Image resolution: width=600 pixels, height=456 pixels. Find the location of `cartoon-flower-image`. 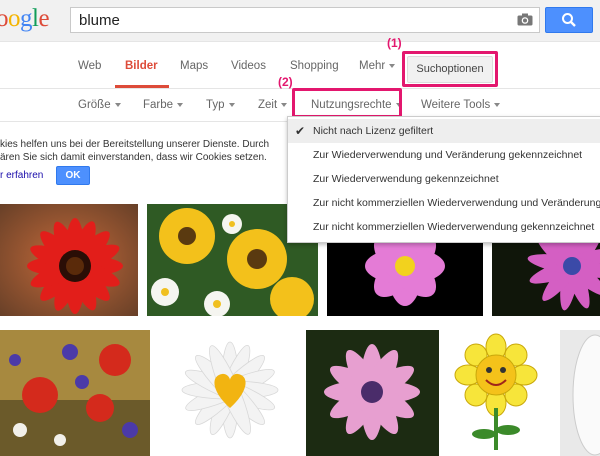

cartoon-flower-image is located at coordinates (500, 393).